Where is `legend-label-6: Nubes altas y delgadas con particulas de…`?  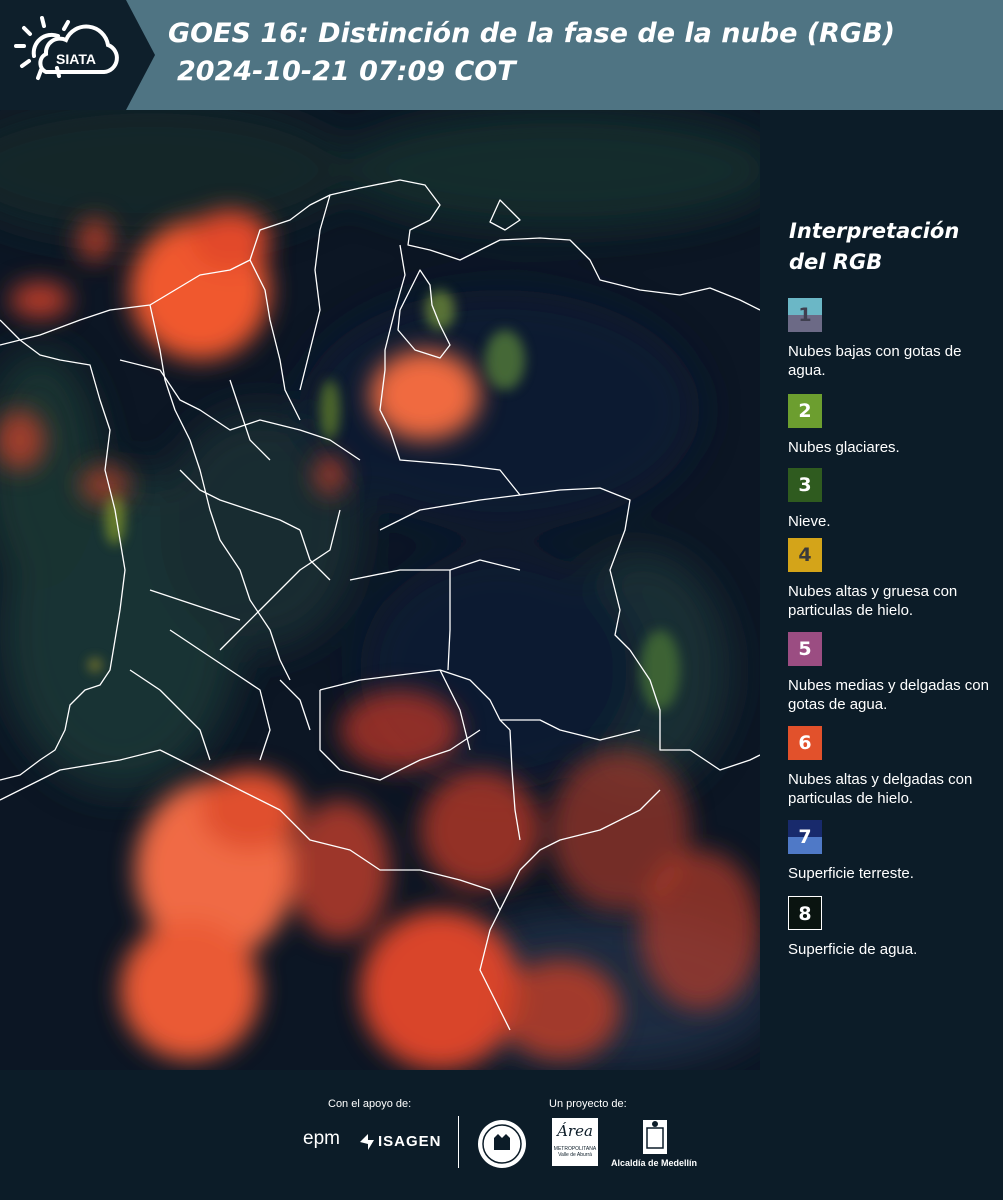 legend-label-6: Nubes altas y delgadas con particulas de… is located at coordinates (880, 789).